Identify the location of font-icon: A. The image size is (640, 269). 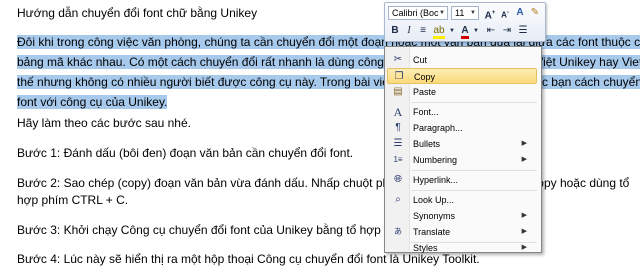
(398, 112).